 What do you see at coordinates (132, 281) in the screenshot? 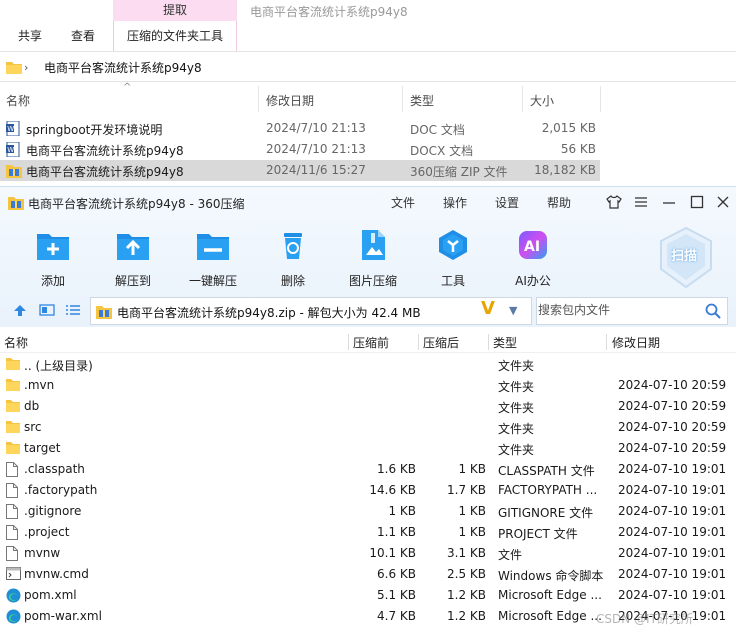
I see `extract-to-label: 解压到` at bounding box center [132, 281].